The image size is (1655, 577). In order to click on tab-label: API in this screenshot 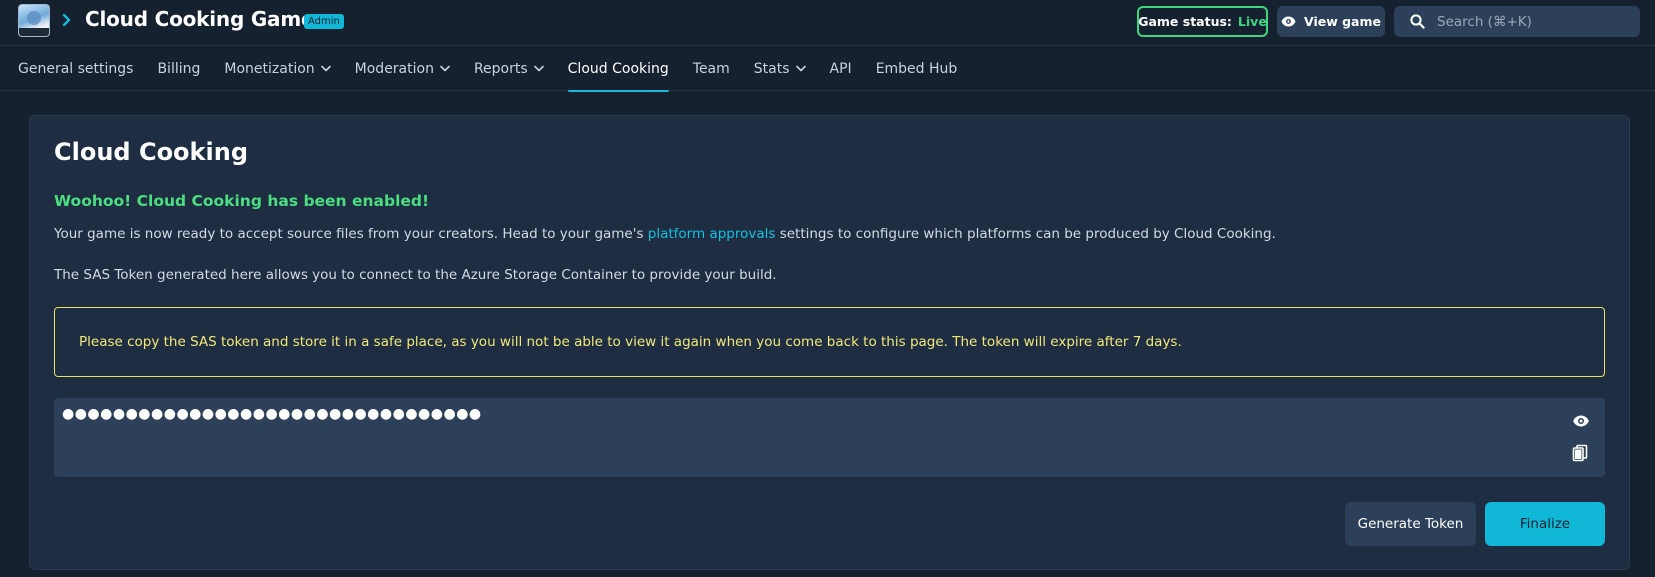, I will do `click(840, 68)`.